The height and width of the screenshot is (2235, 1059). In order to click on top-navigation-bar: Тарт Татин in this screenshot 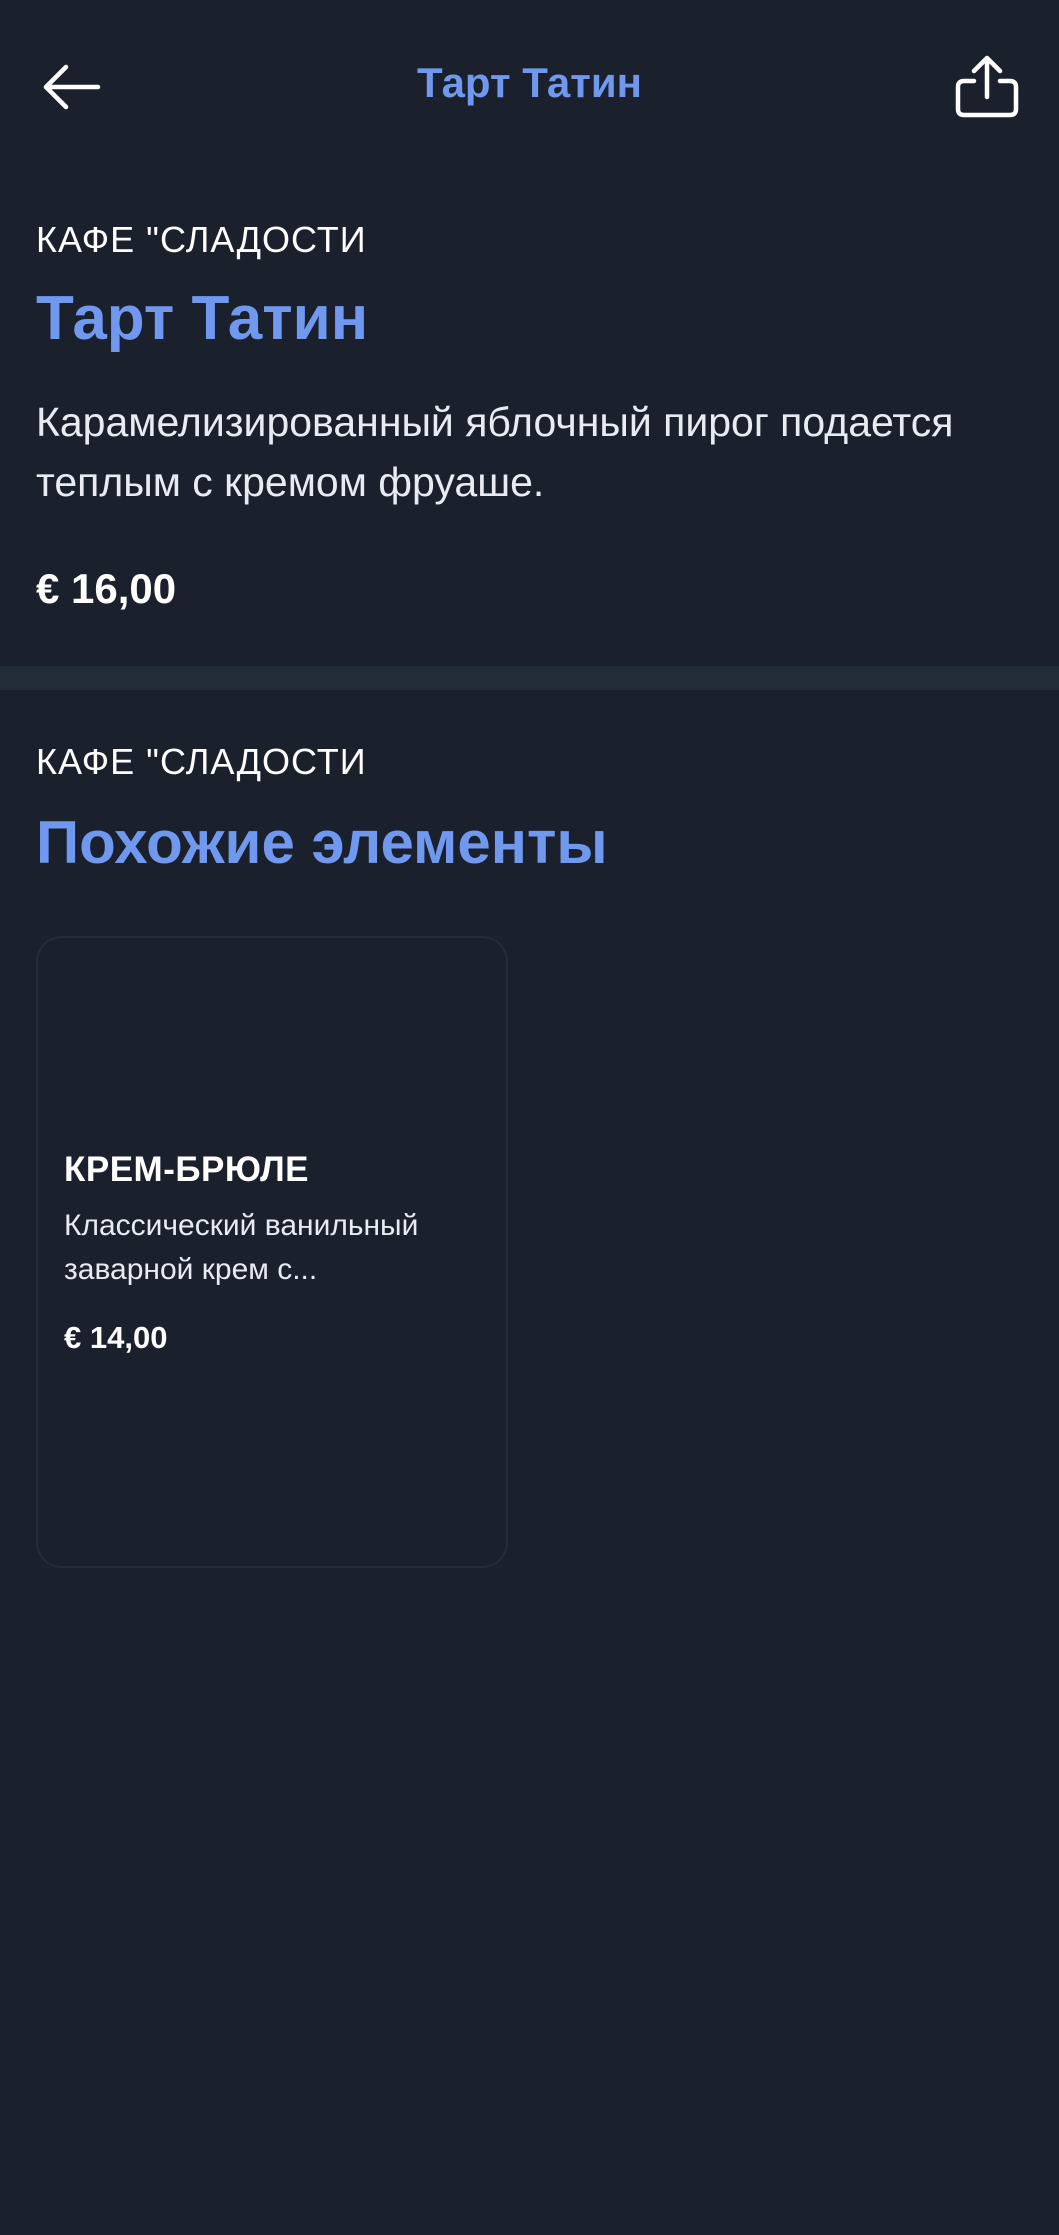, I will do `click(529, 85)`.